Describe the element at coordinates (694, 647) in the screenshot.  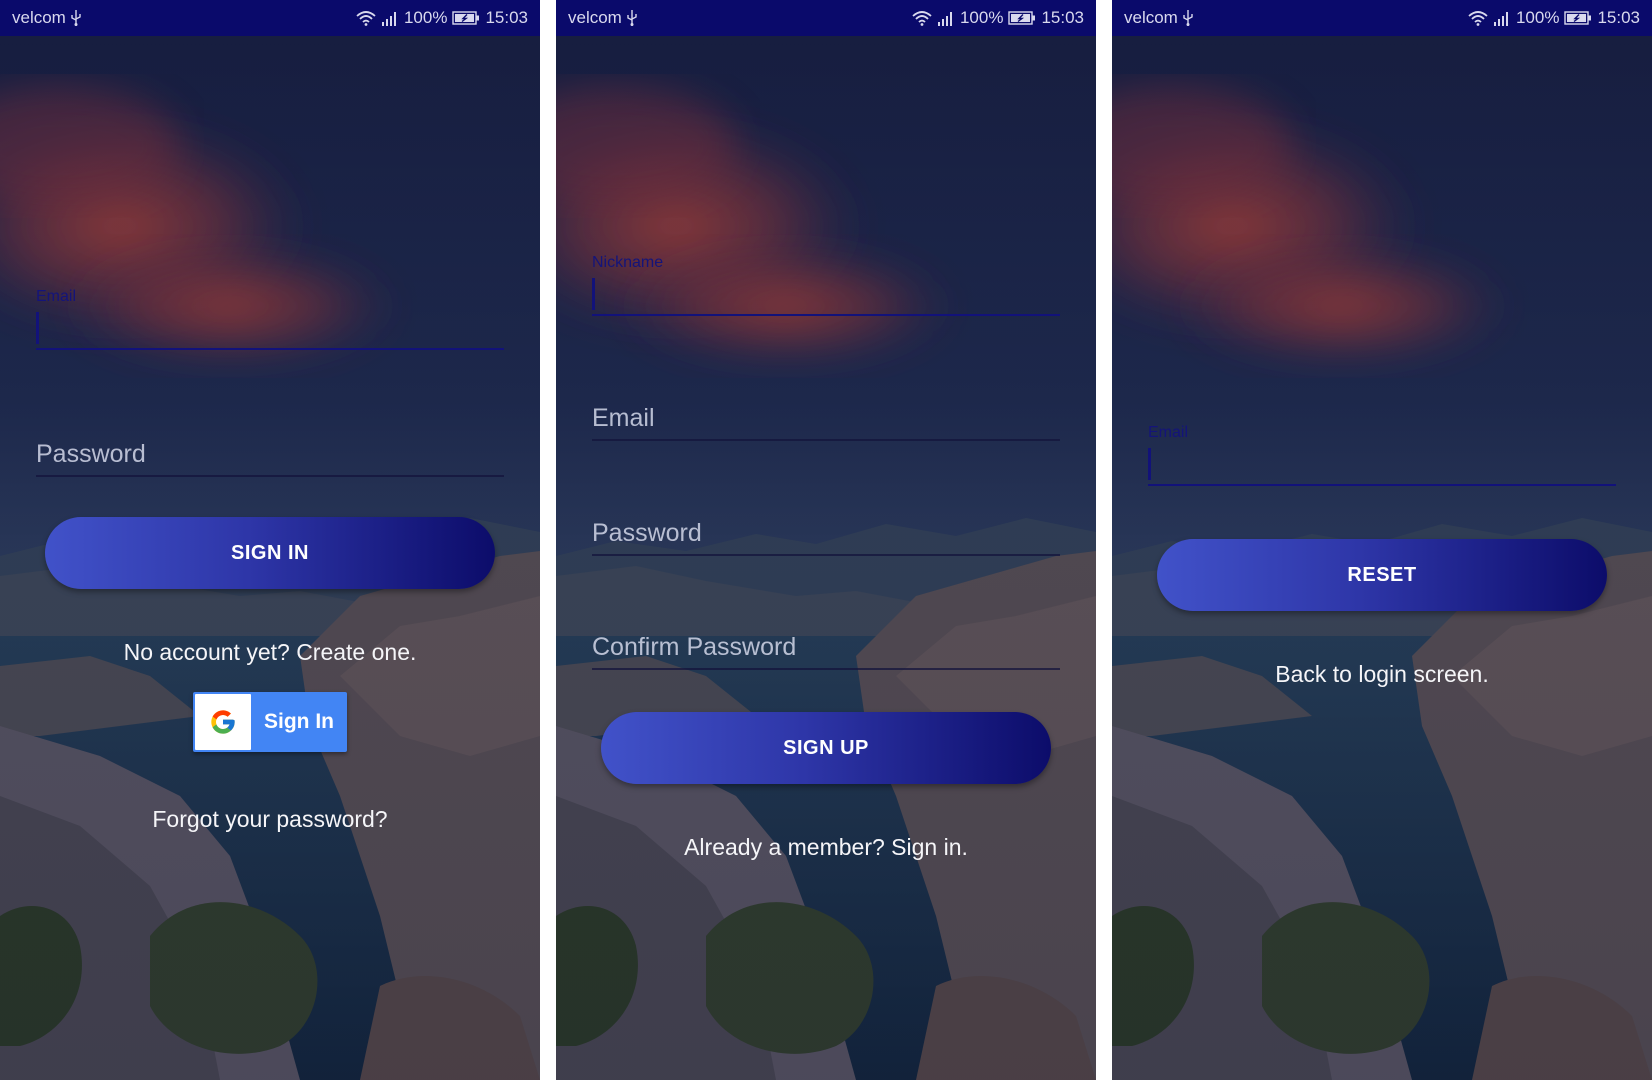
I see `confirm-password-hint: Confirm Password` at that location.